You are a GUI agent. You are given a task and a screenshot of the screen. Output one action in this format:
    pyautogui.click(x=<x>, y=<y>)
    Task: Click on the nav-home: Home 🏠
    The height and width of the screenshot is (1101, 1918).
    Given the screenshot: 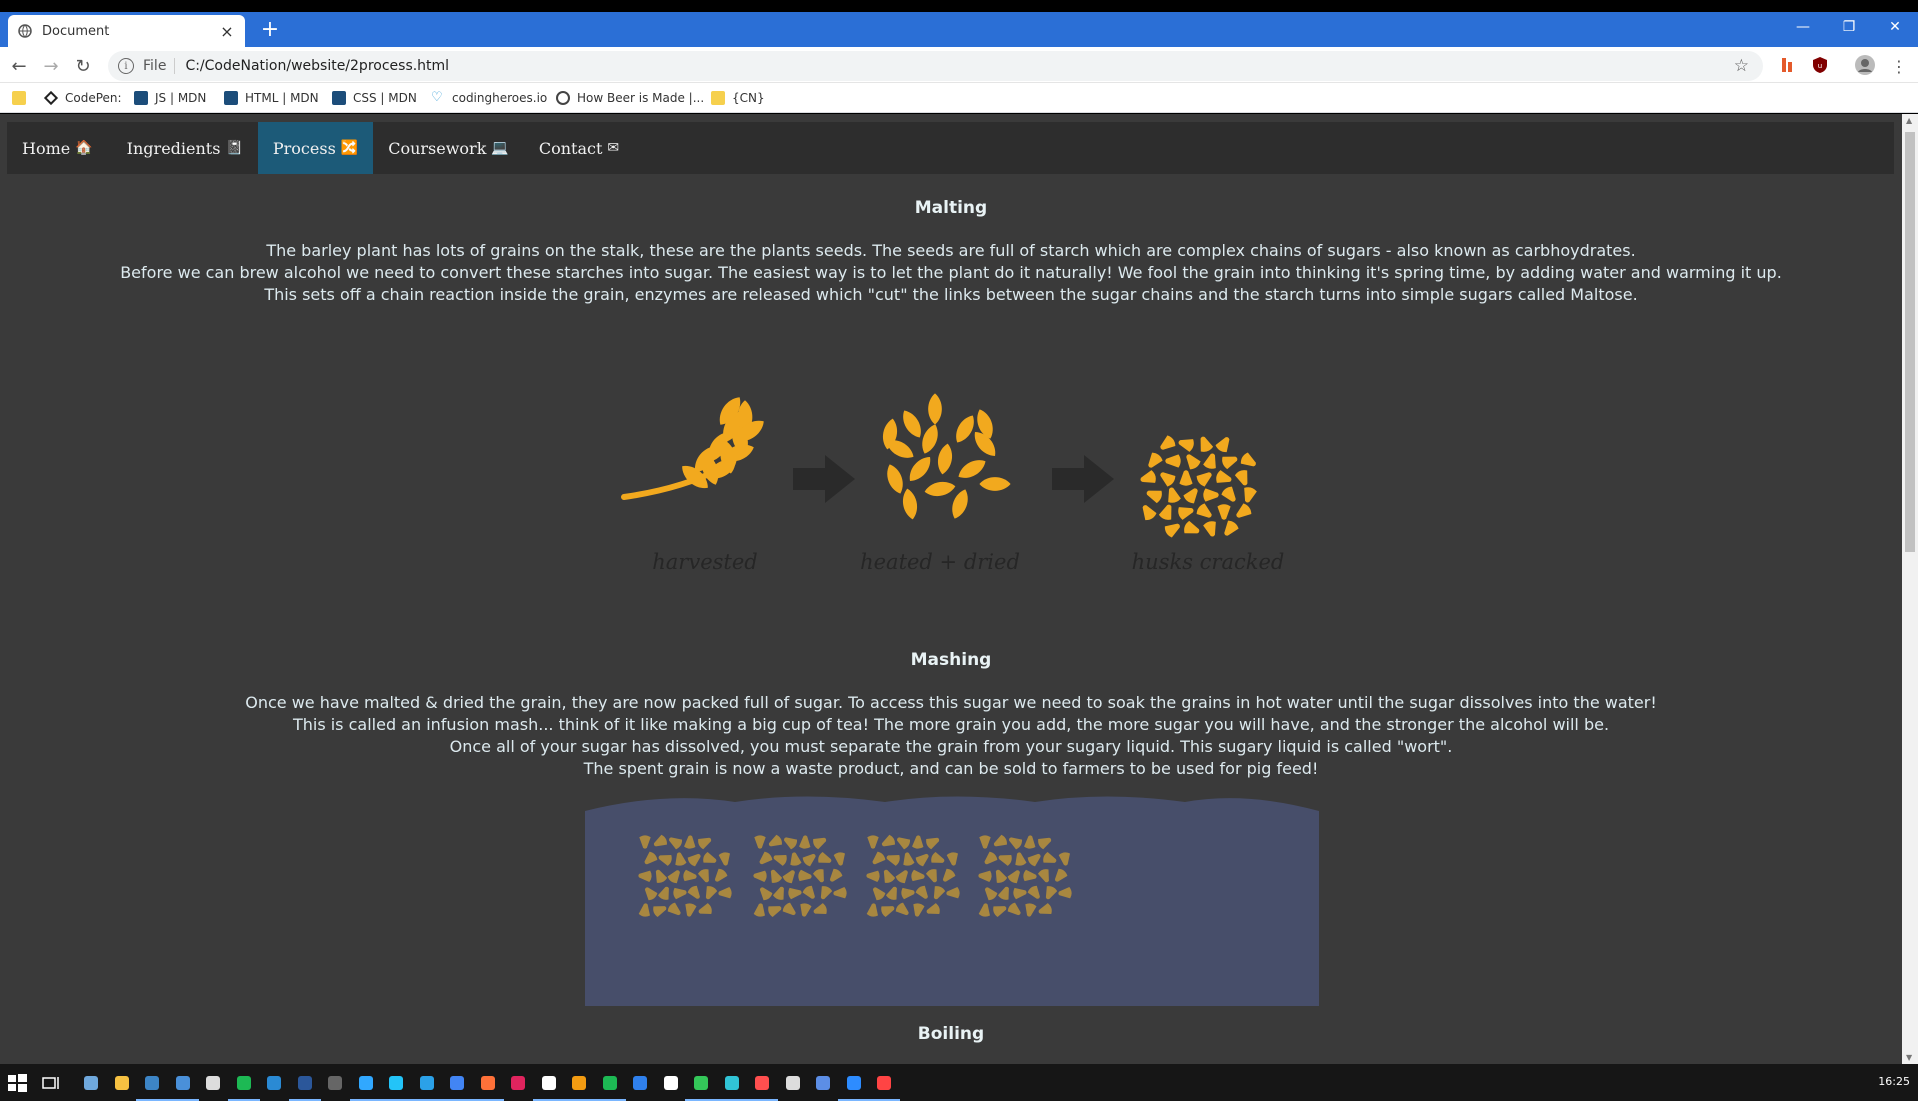 What is the action you would take?
    pyautogui.click(x=57, y=148)
    